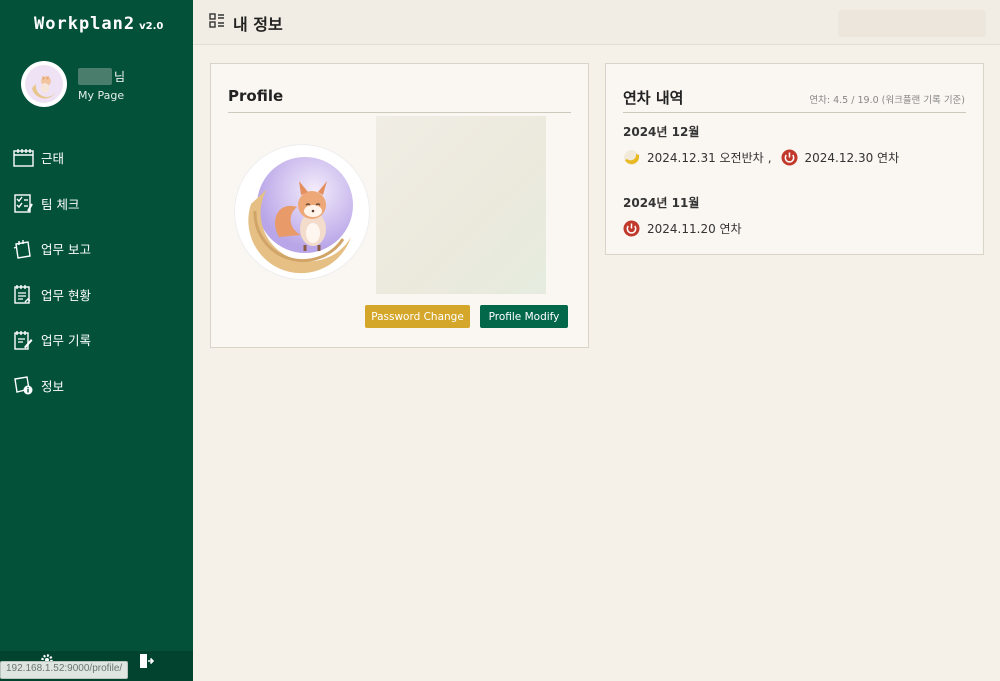 The image size is (1000, 681). What do you see at coordinates (96, 249) in the screenshot?
I see `sidebar-item-work-report: 업무 보고` at bounding box center [96, 249].